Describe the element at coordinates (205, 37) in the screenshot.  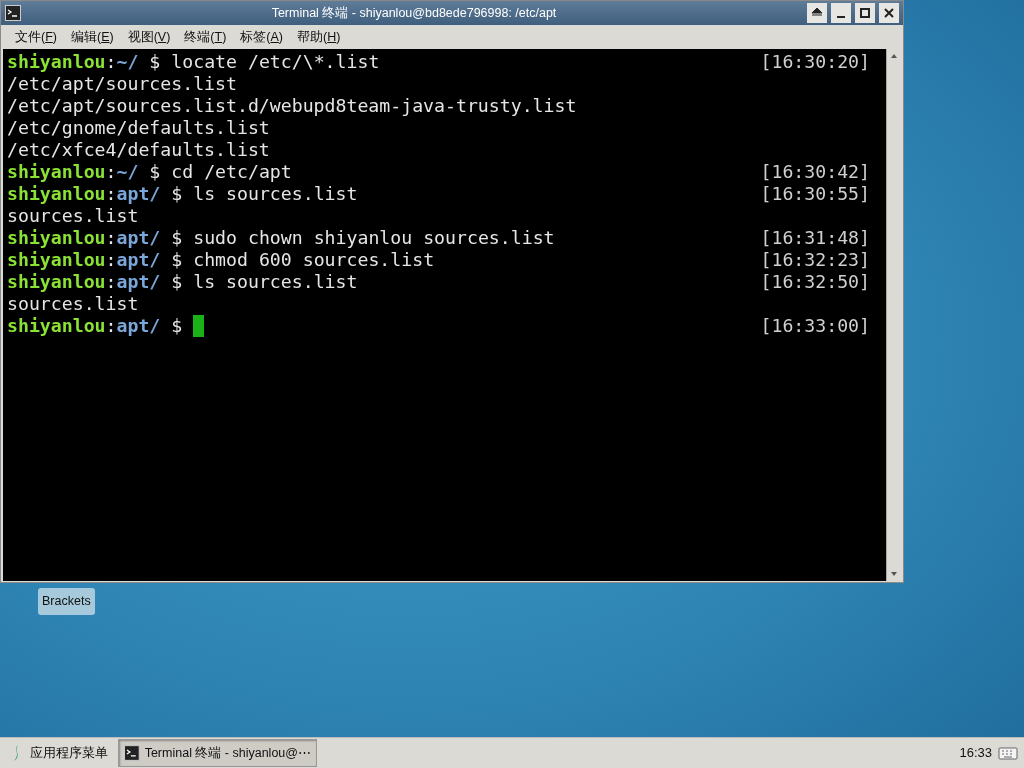
I see `menu-item: 终端(T)` at that location.